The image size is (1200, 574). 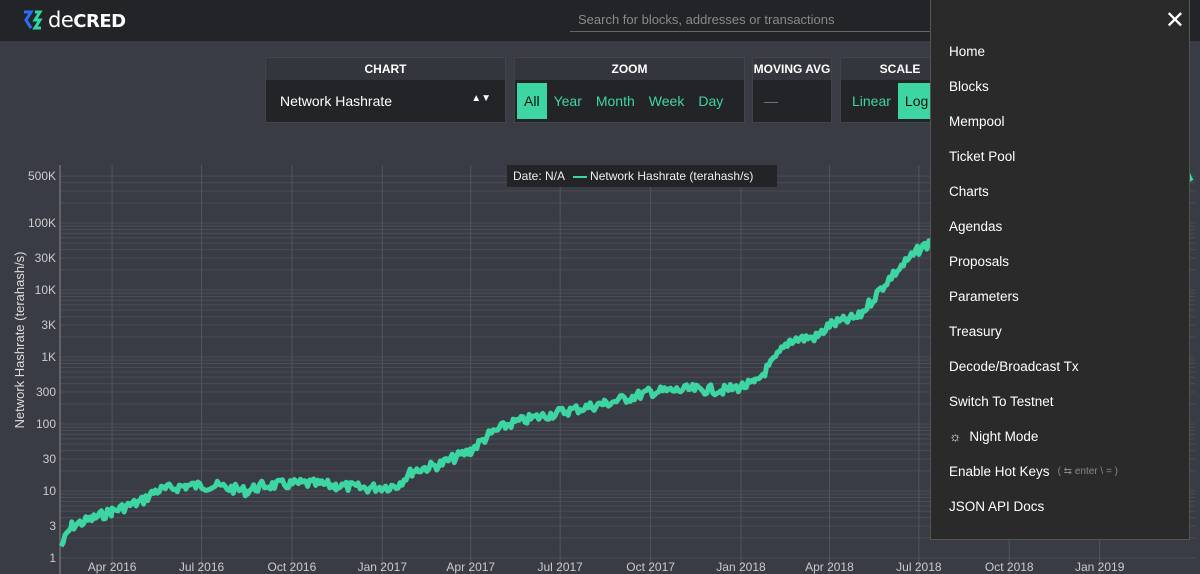 I want to click on y-axis-label: Network Hashrate (terahash/s), so click(x=19, y=339).